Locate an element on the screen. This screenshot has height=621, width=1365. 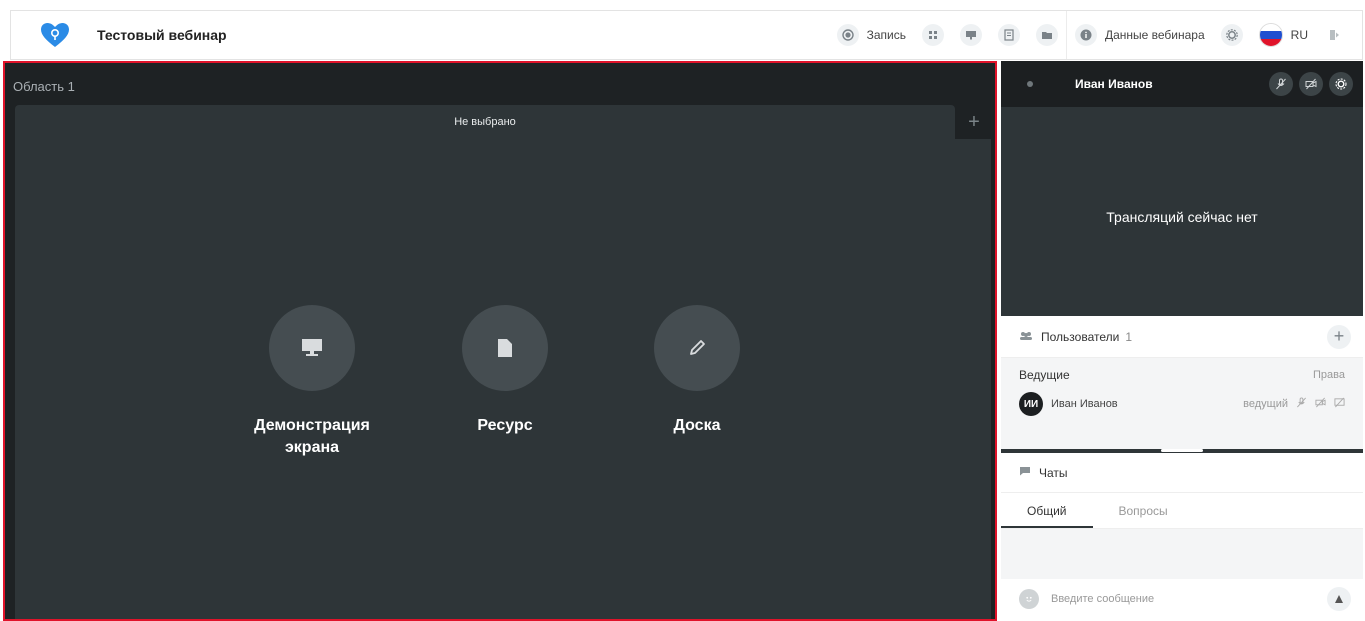
add-user-button: + is located at coordinates (1339, 336).